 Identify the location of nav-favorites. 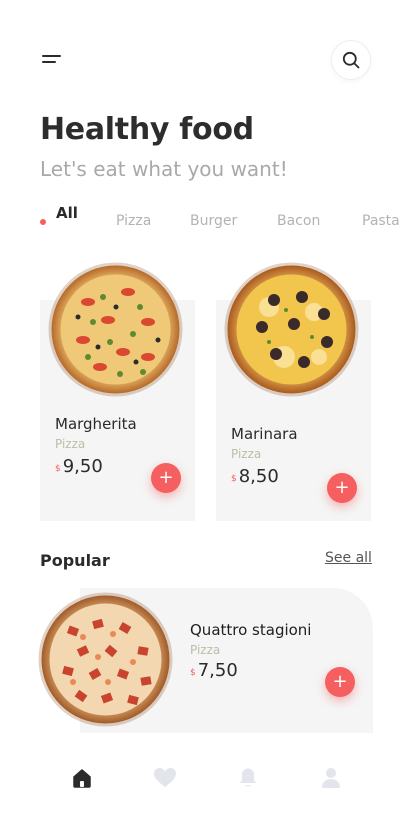
(165, 778).